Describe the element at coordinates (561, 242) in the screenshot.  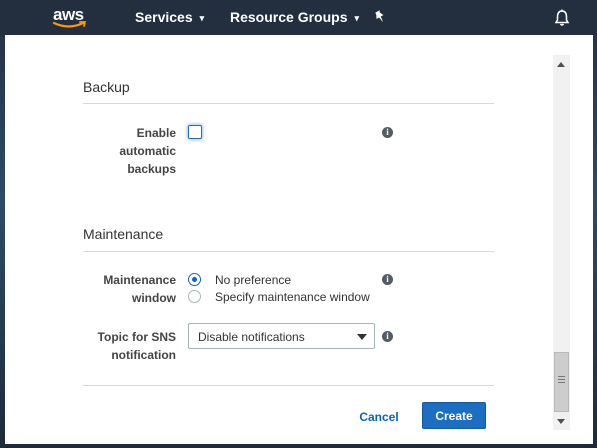
I see `vertical-scrollbar` at that location.